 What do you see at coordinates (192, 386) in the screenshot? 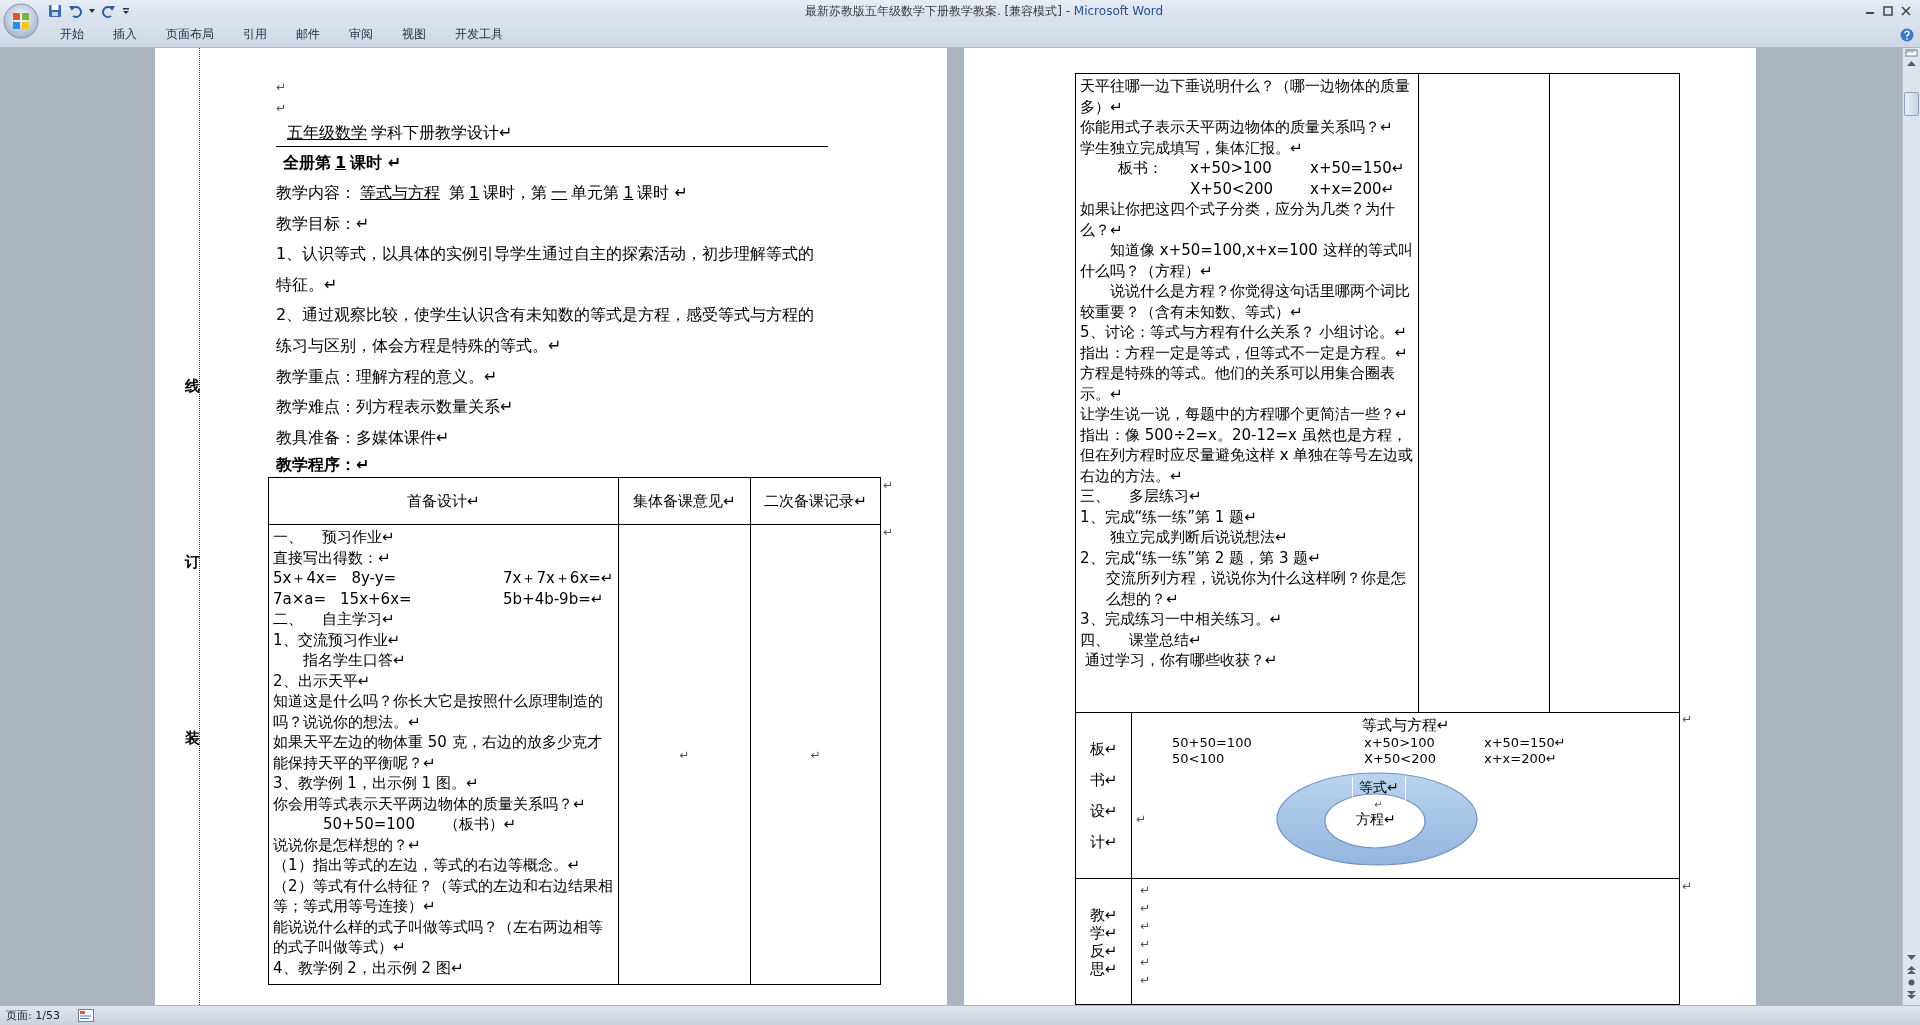
I see `gutter-mark: 线` at bounding box center [192, 386].